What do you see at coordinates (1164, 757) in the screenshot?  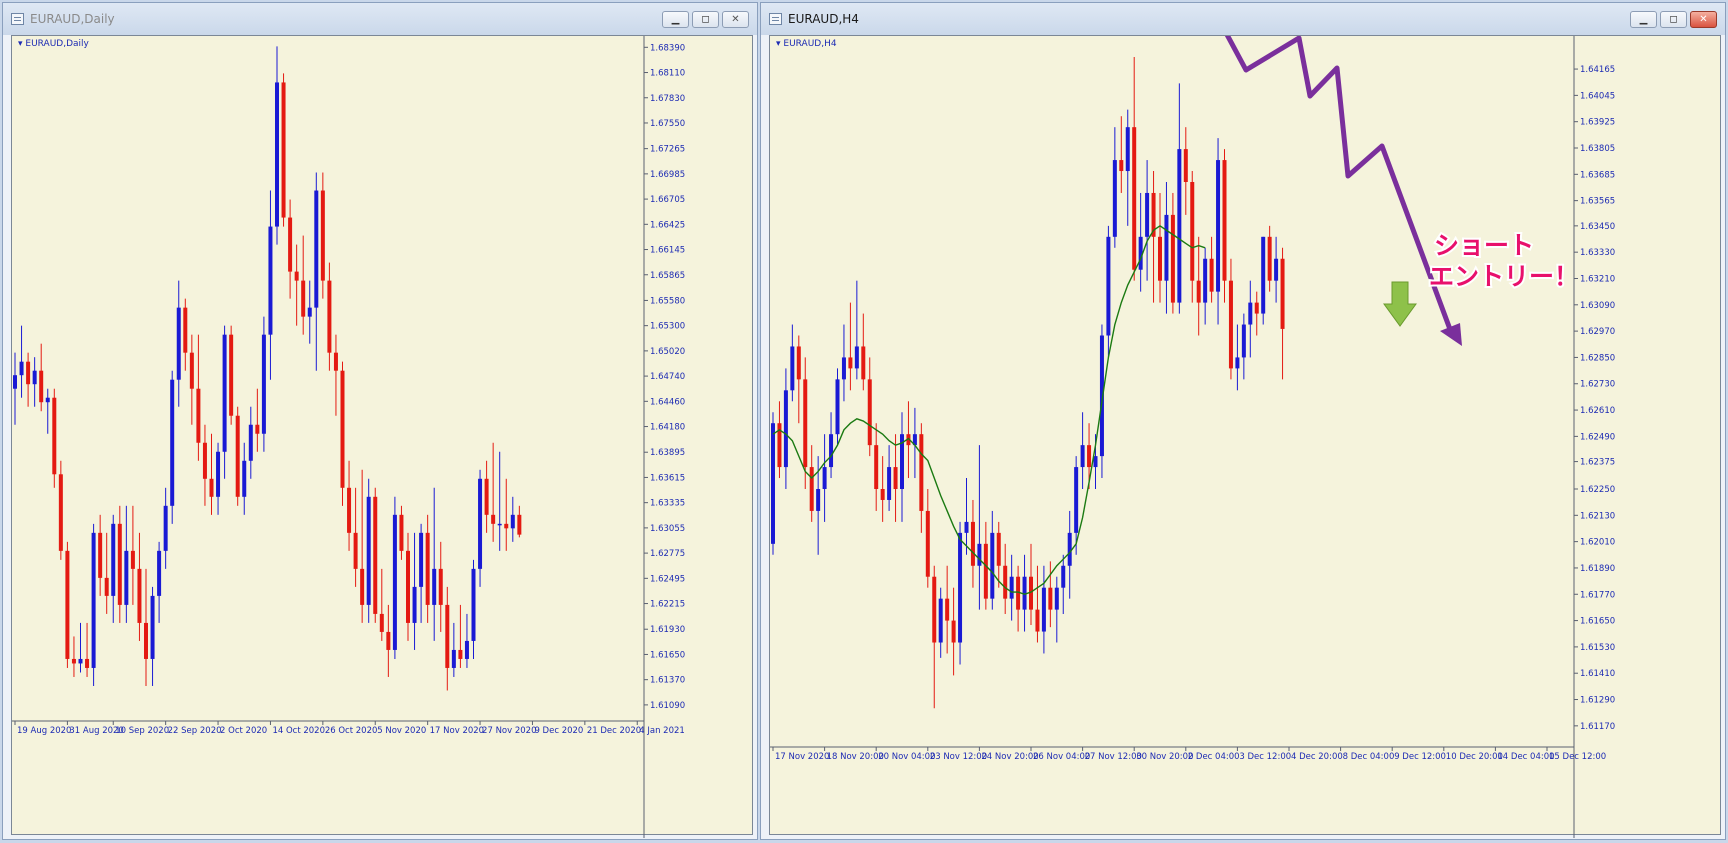 I see `time-tick-label: 30 Nov 20:00` at bounding box center [1164, 757].